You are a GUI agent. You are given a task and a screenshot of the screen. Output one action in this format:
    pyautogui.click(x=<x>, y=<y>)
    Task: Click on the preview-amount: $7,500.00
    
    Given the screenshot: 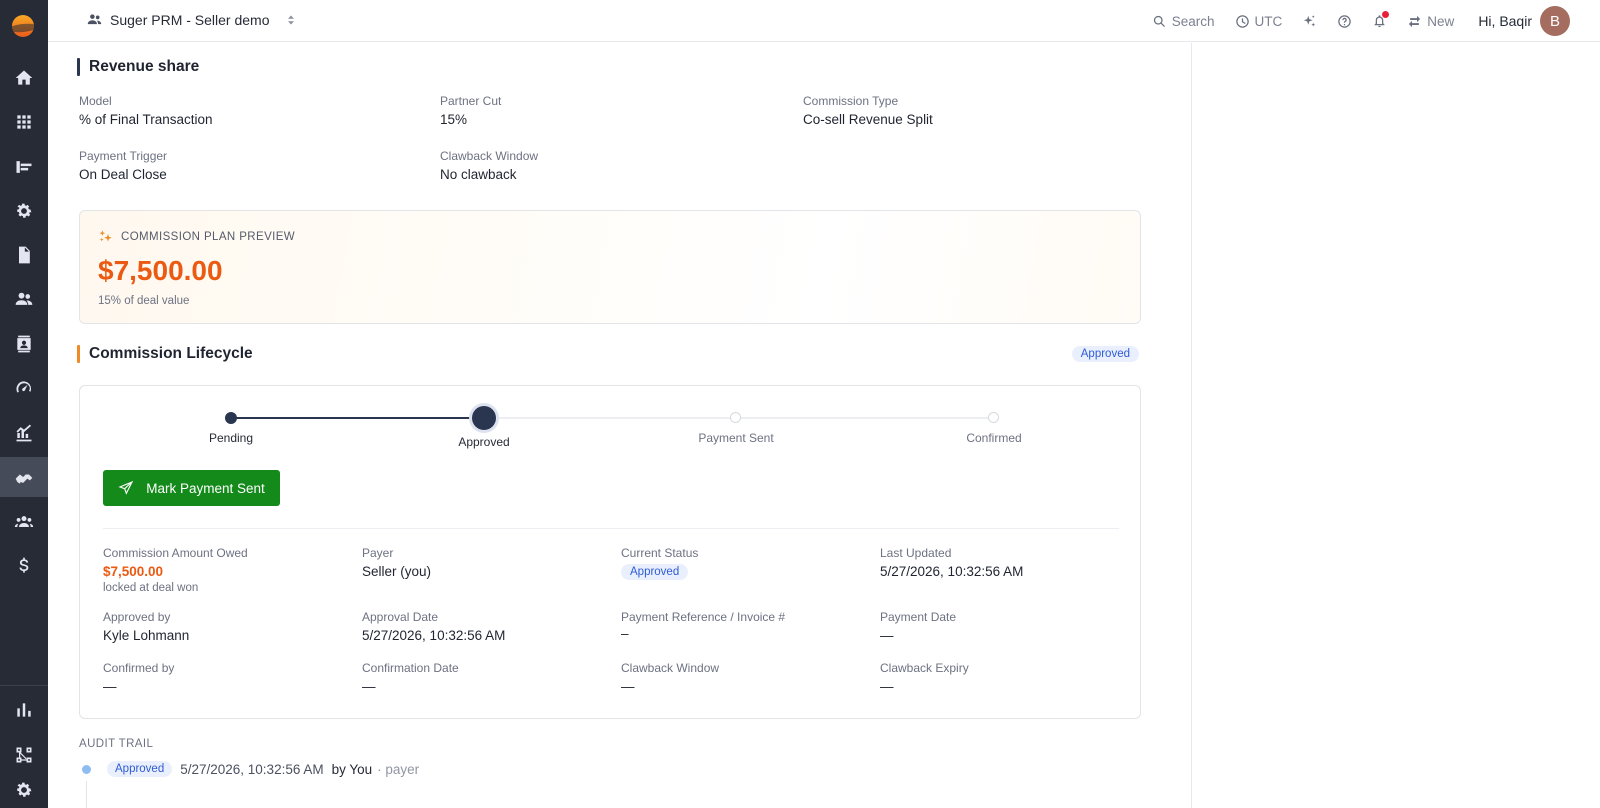 What is the action you would take?
    pyautogui.click(x=160, y=270)
    